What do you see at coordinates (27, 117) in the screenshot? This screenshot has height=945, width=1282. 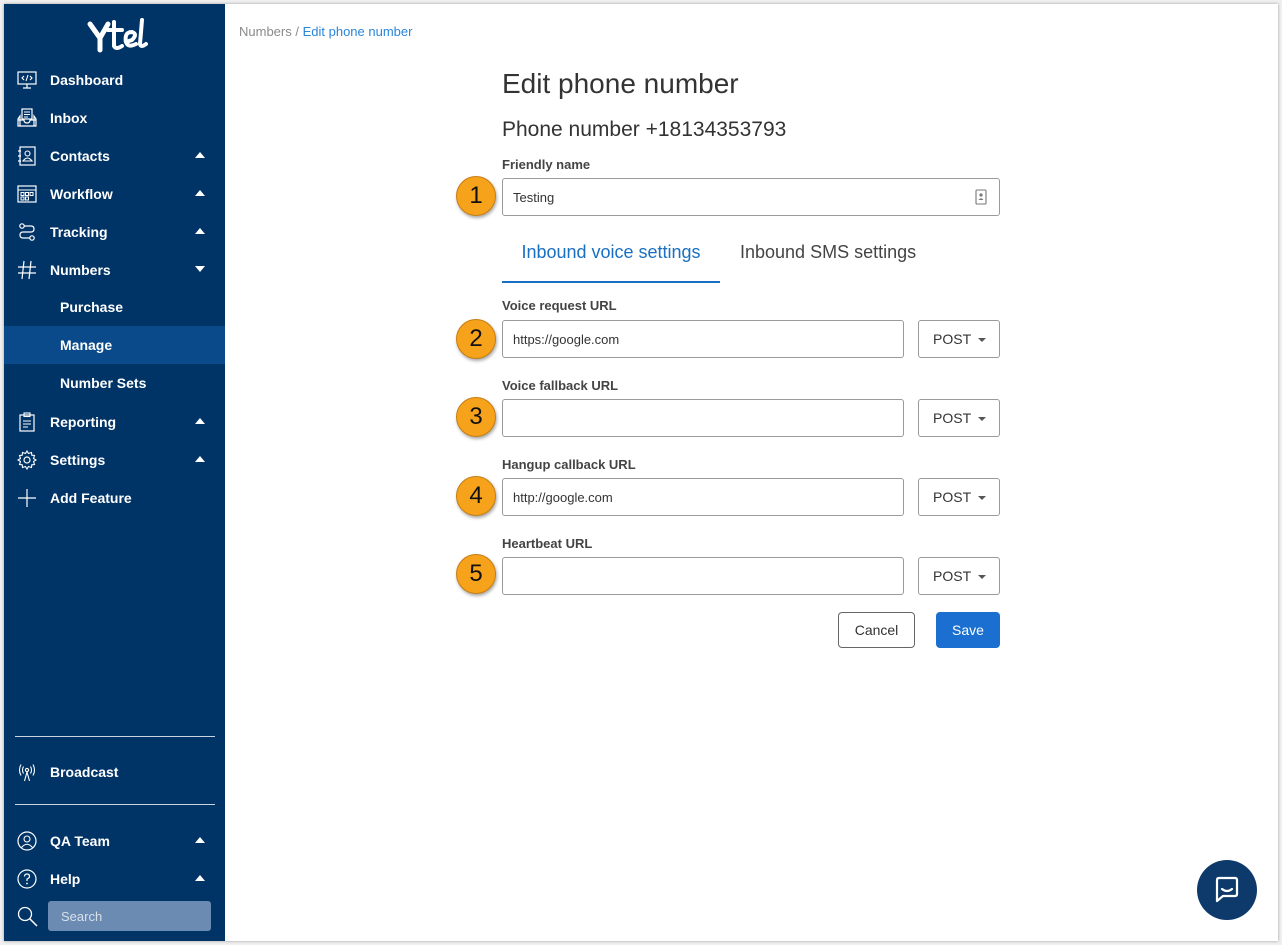 I see `inbox-icon` at bounding box center [27, 117].